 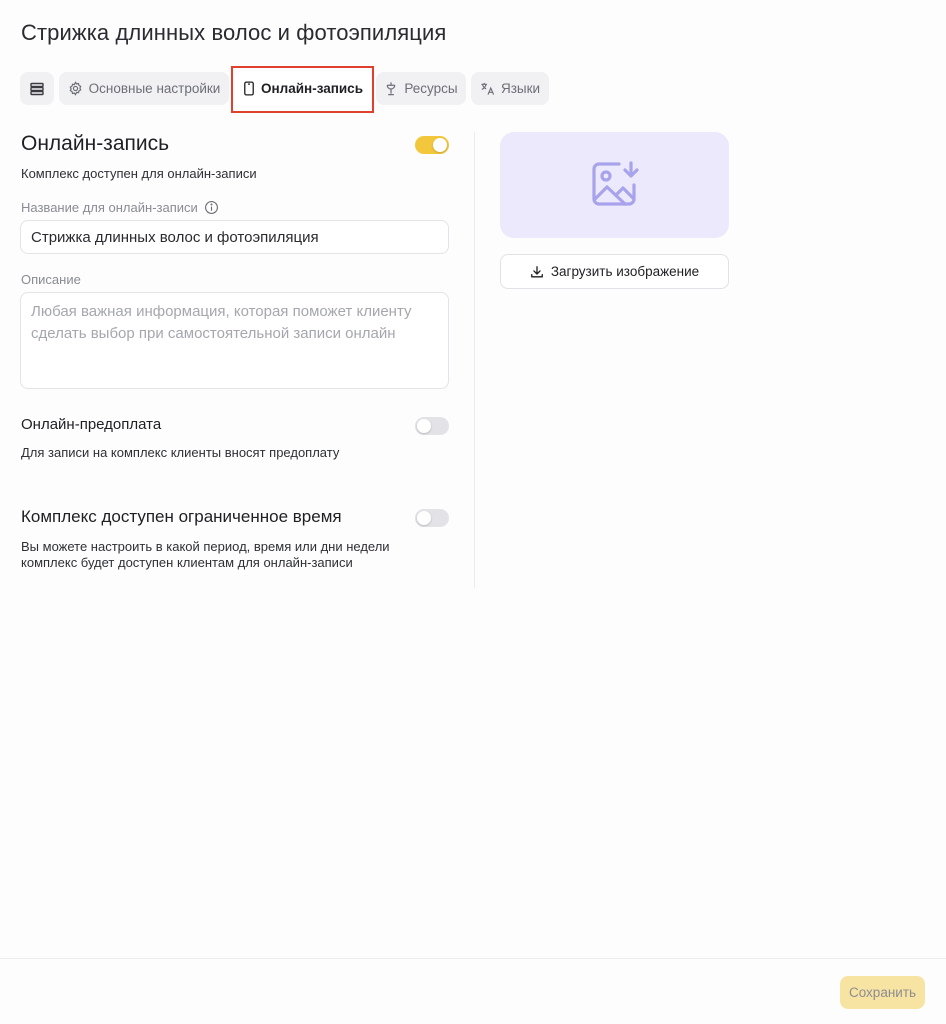 What do you see at coordinates (75, 88) in the screenshot?
I see `gear-icon` at bounding box center [75, 88].